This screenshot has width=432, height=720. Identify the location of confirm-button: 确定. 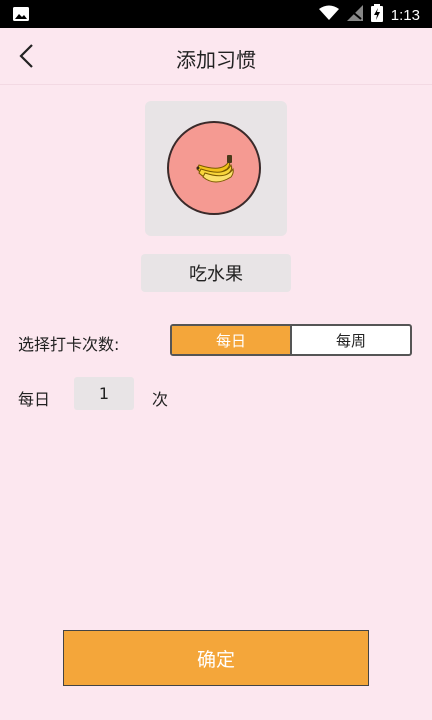
(216, 658).